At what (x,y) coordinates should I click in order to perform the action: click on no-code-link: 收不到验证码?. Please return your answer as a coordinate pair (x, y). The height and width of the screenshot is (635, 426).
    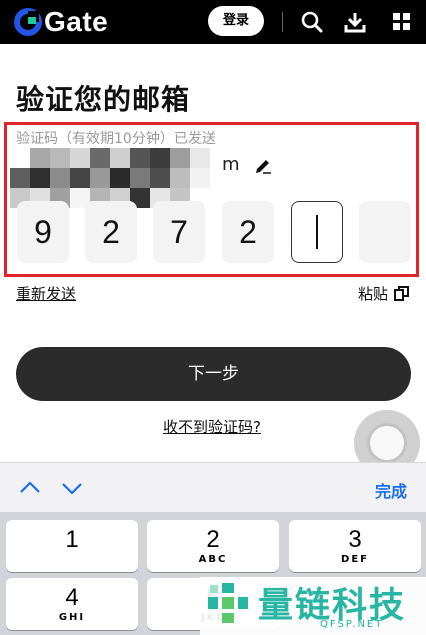
    Looking at the image, I should click on (212, 426).